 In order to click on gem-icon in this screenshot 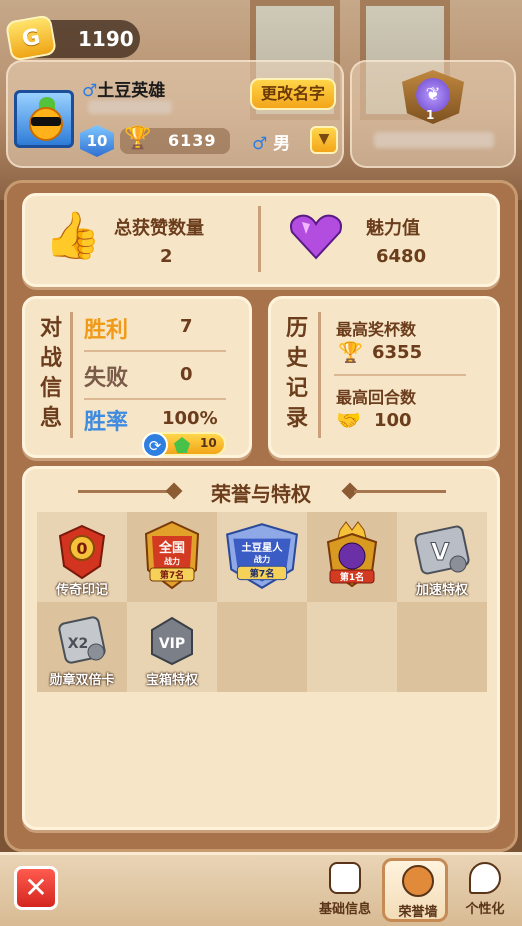, I will do `click(182, 445)`.